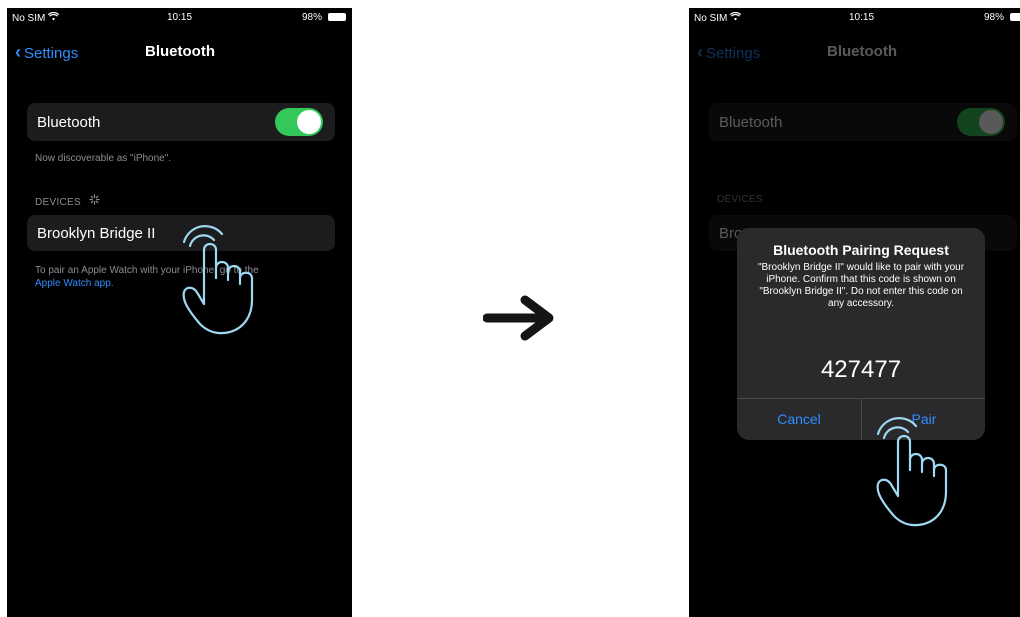  I want to click on apple-watch-app-link: Apple Watch app., so click(74, 283).